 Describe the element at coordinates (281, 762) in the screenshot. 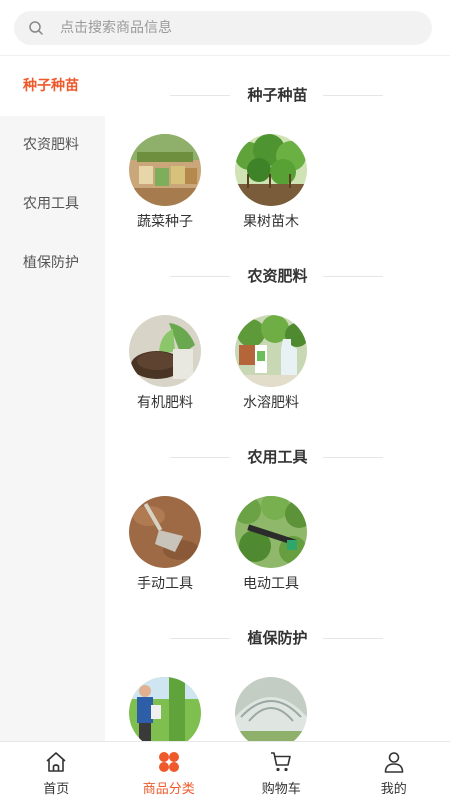

I see `cart-icon` at that location.